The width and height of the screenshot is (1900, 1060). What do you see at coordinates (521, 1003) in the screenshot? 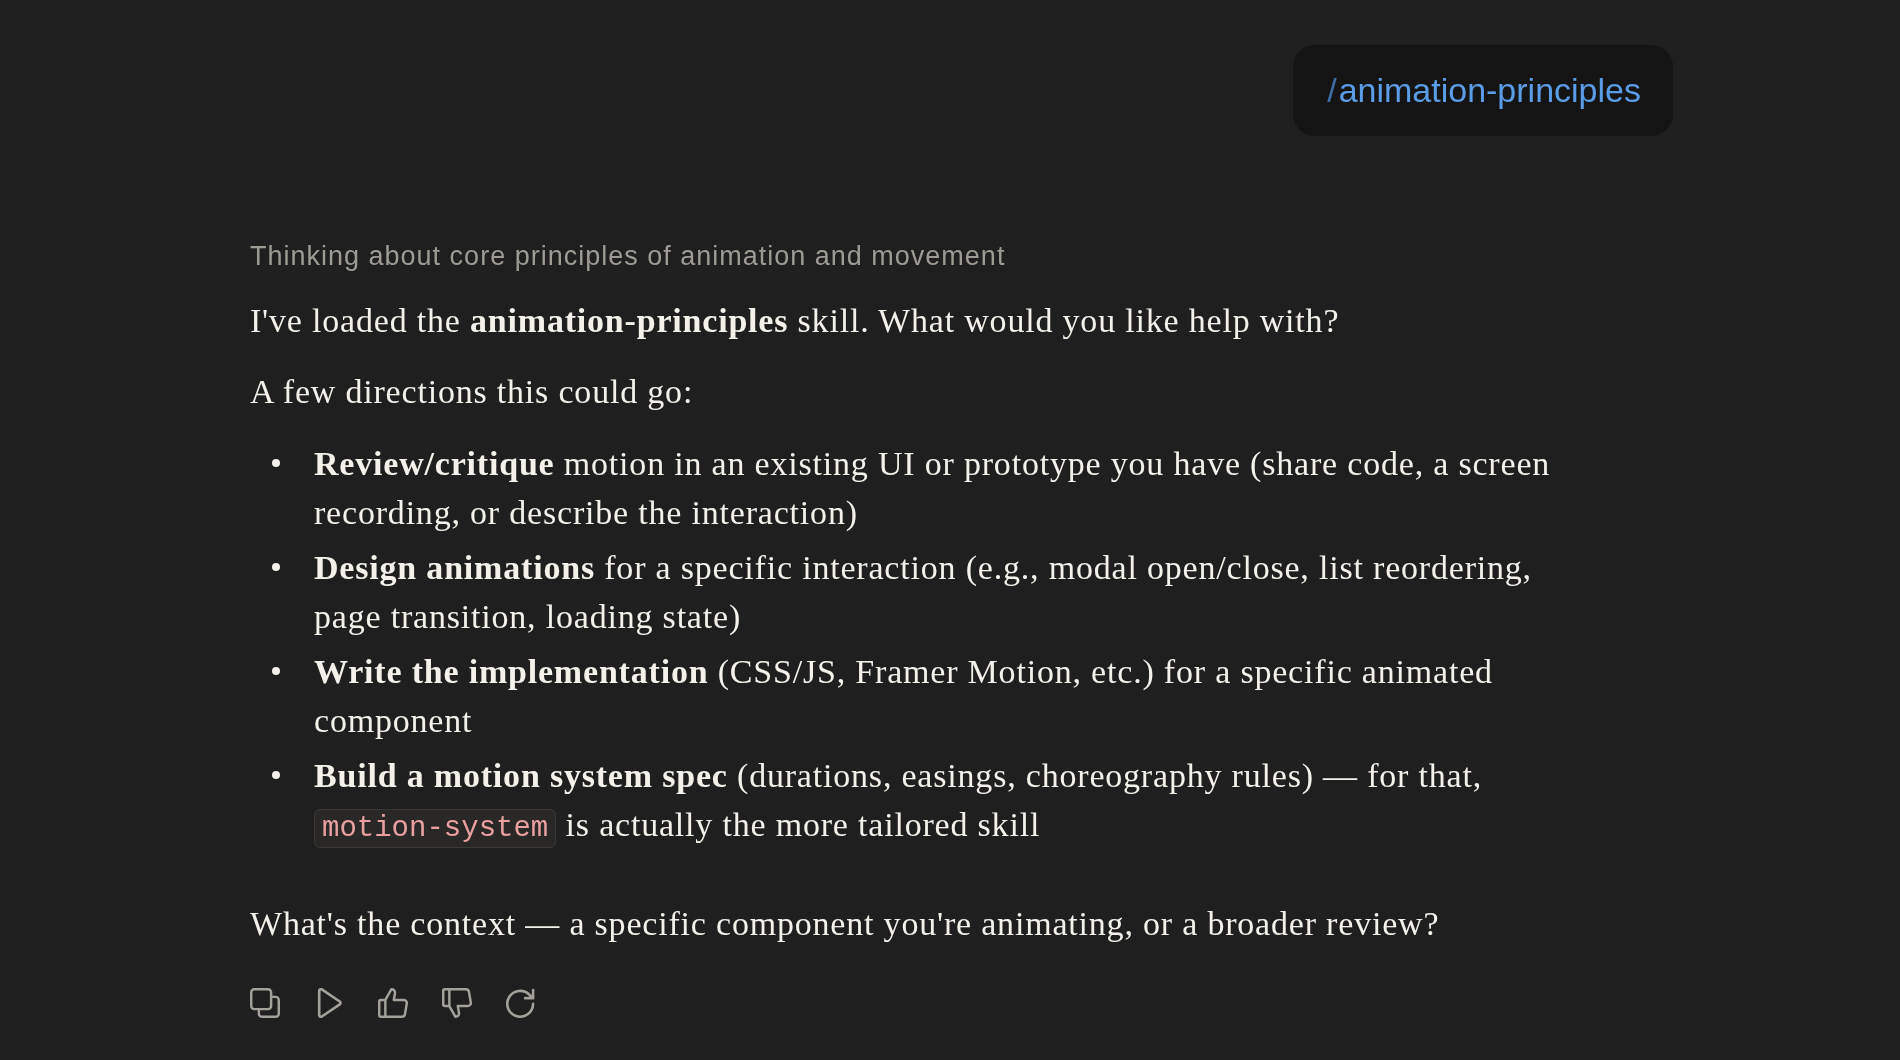
I see `circular-arrow-icon` at bounding box center [521, 1003].